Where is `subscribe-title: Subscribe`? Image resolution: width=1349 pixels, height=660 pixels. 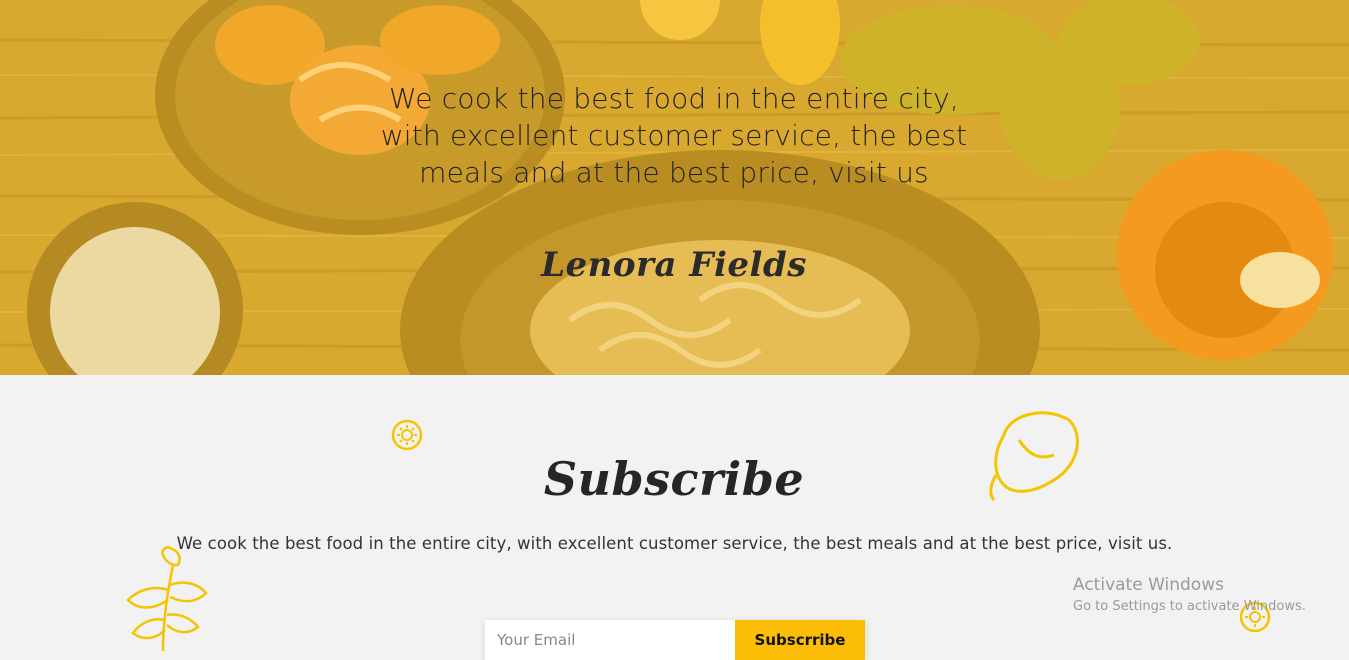
subscribe-title: Subscribe is located at coordinates (674, 479).